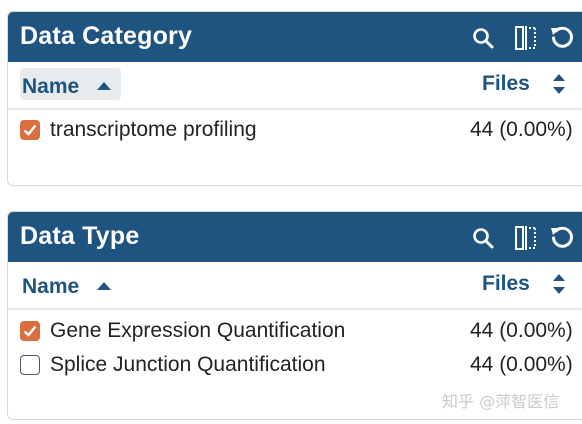  What do you see at coordinates (188, 364) in the screenshot?
I see `row-label: Splice Junction Quantification` at bounding box center [188, 364].